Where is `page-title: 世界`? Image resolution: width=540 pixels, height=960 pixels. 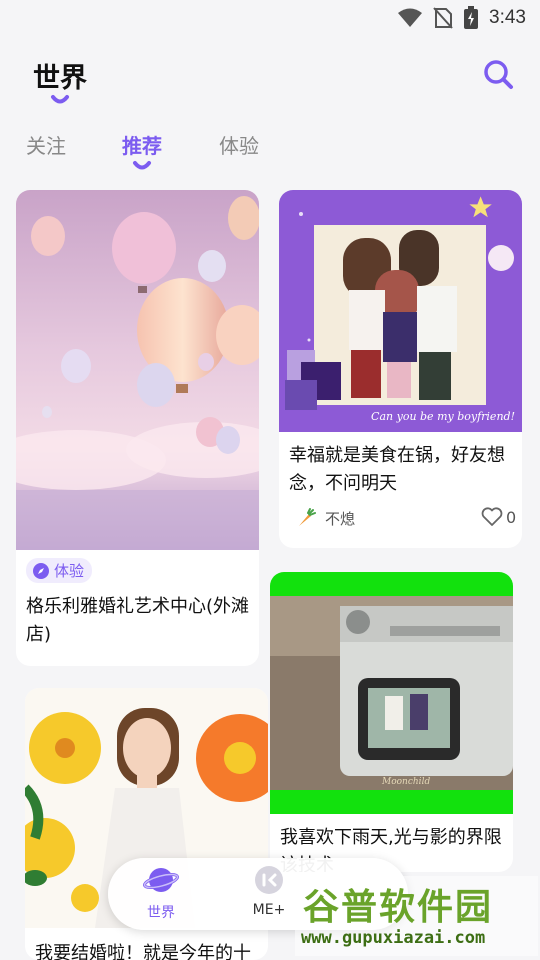 page-title: 世界 is located at coordinates (60, 78).